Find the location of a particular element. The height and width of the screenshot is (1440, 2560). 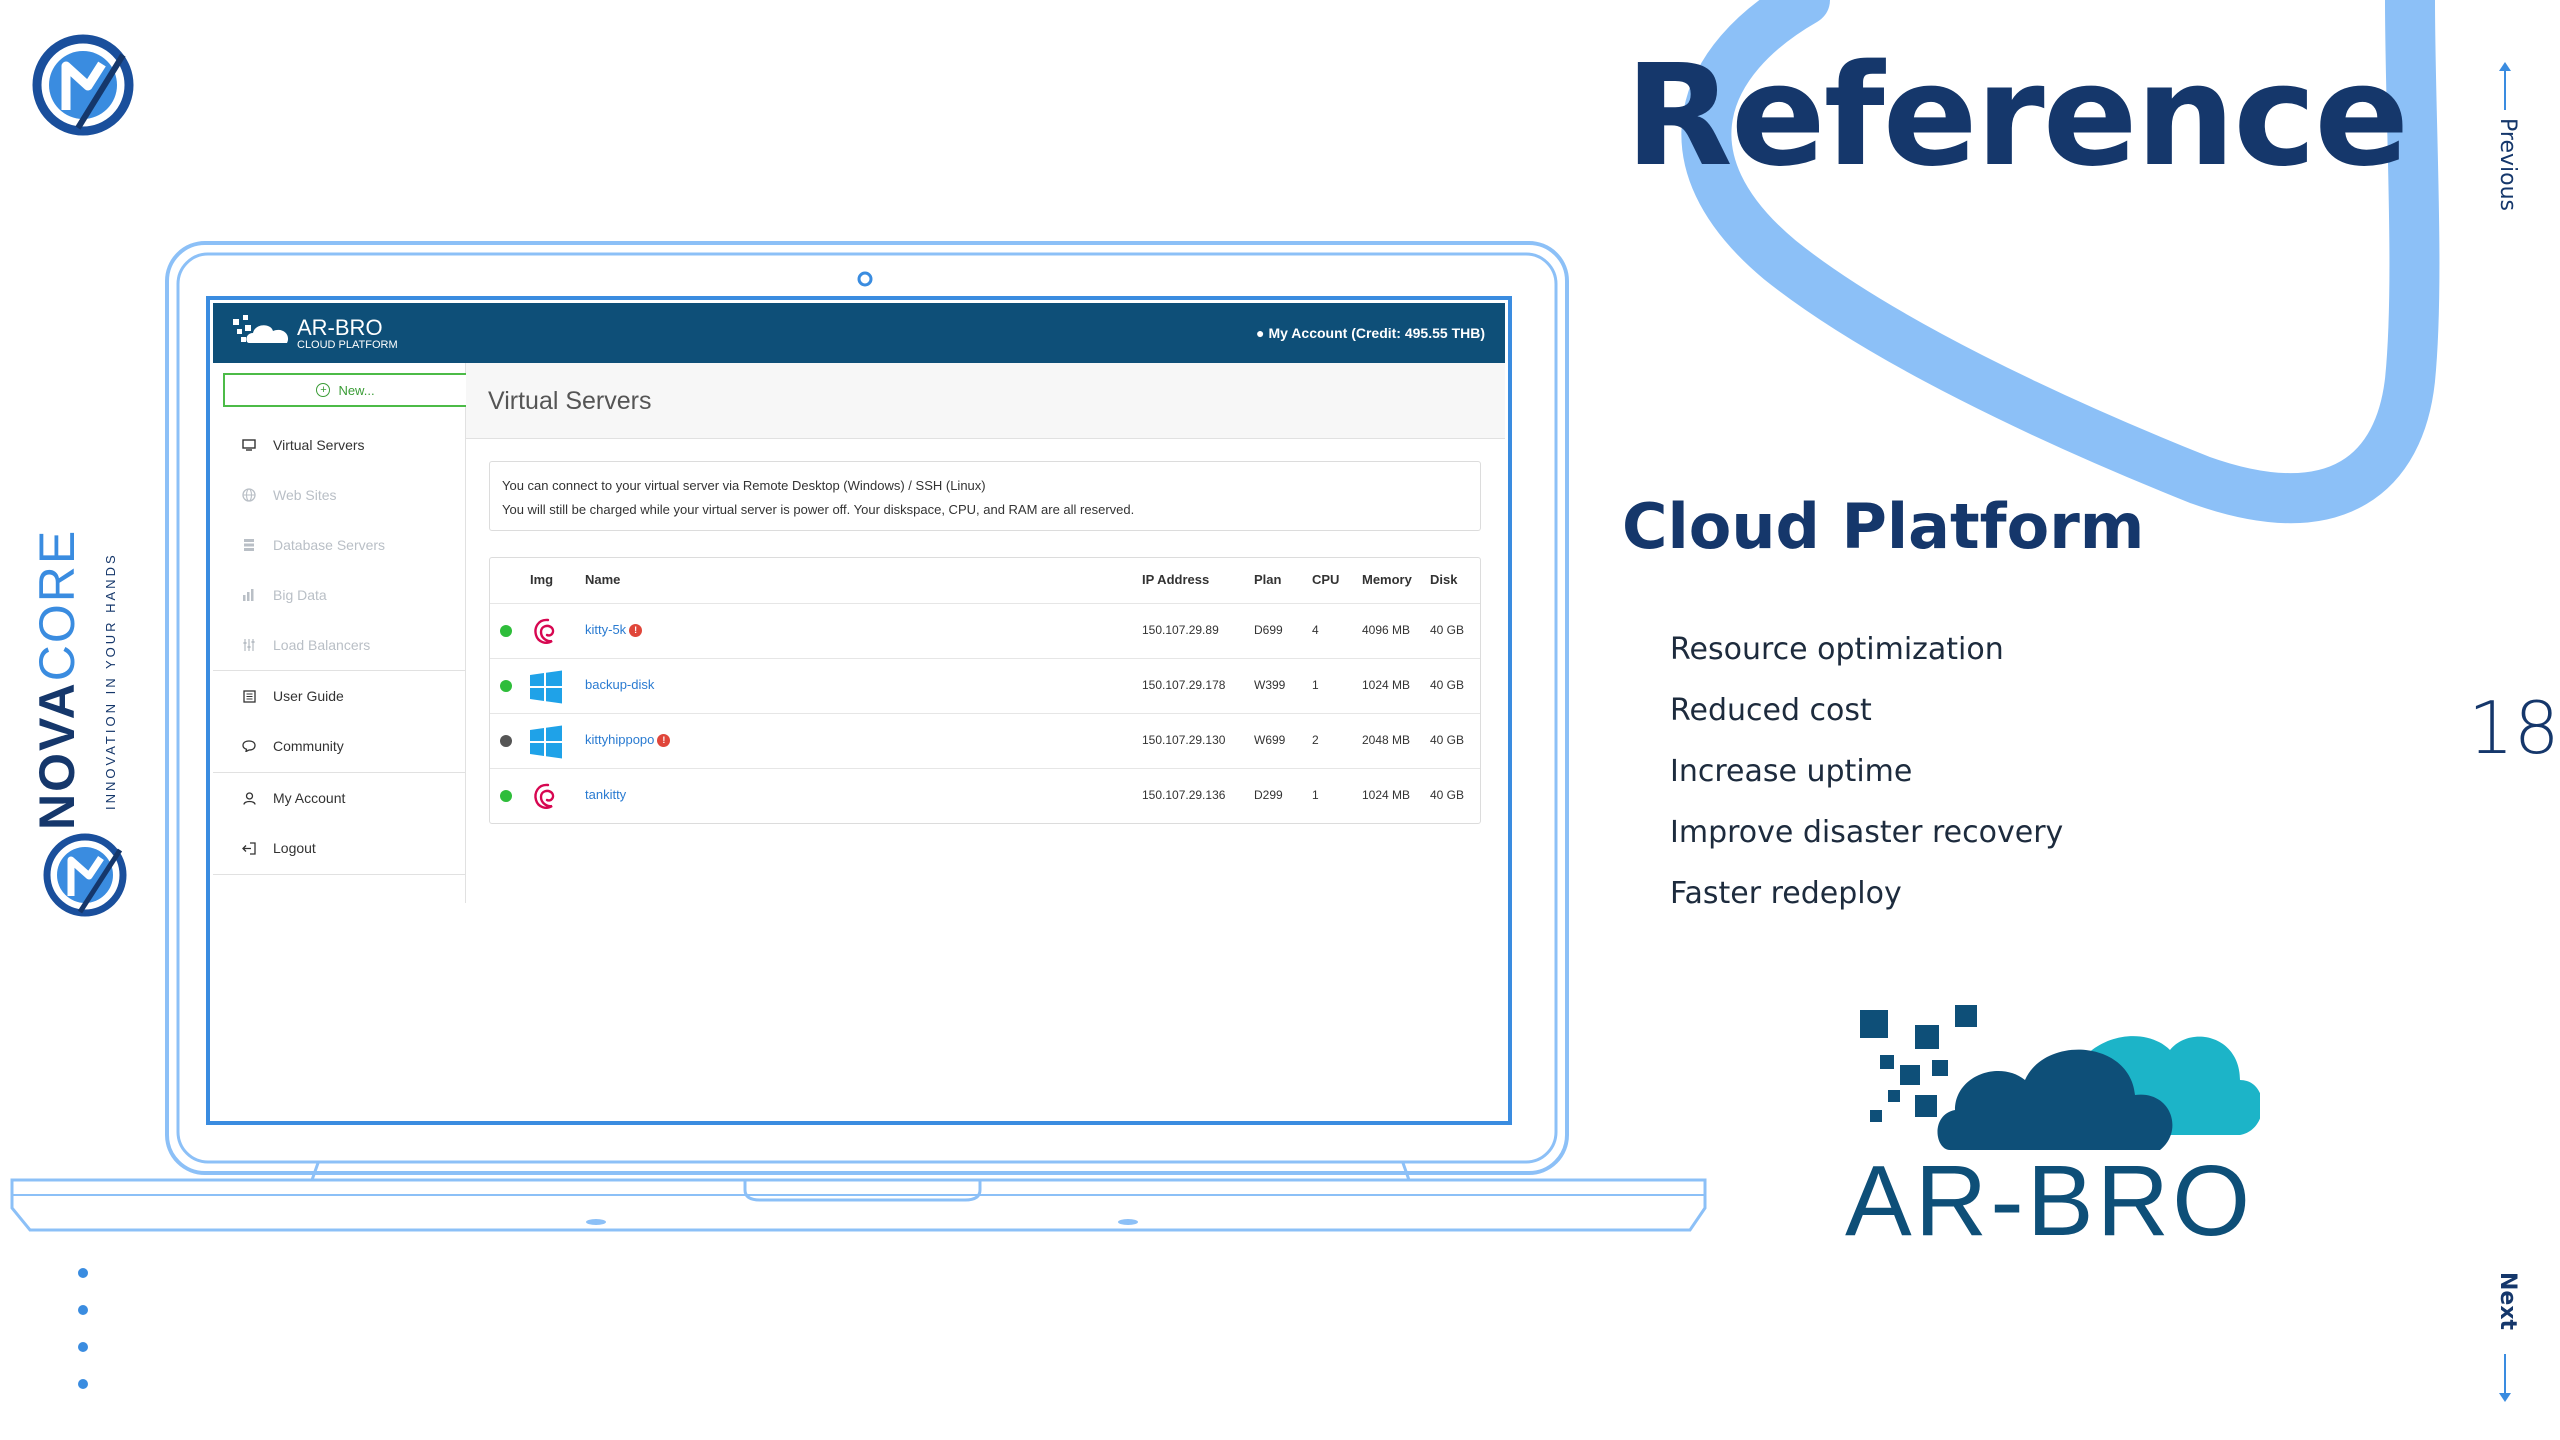

my-account-link: ● My Account (Credit: 495.55 THB) is located at coordinates (1370, 333).